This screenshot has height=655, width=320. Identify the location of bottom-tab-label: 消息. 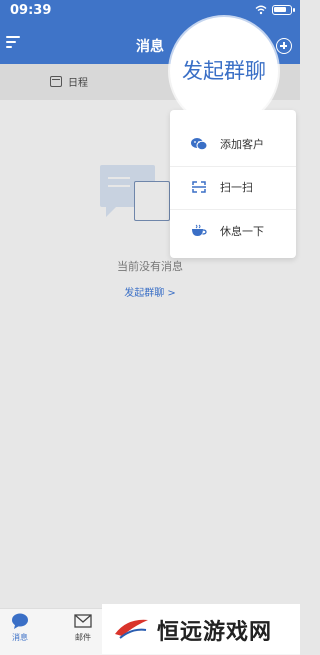
(20, 637).